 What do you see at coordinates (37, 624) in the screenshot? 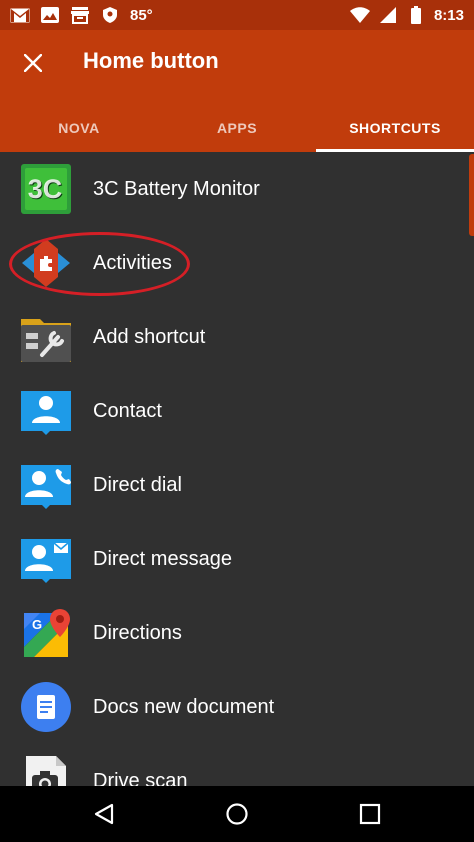
I see `svg-text: G` at bounding box center [37, 624].